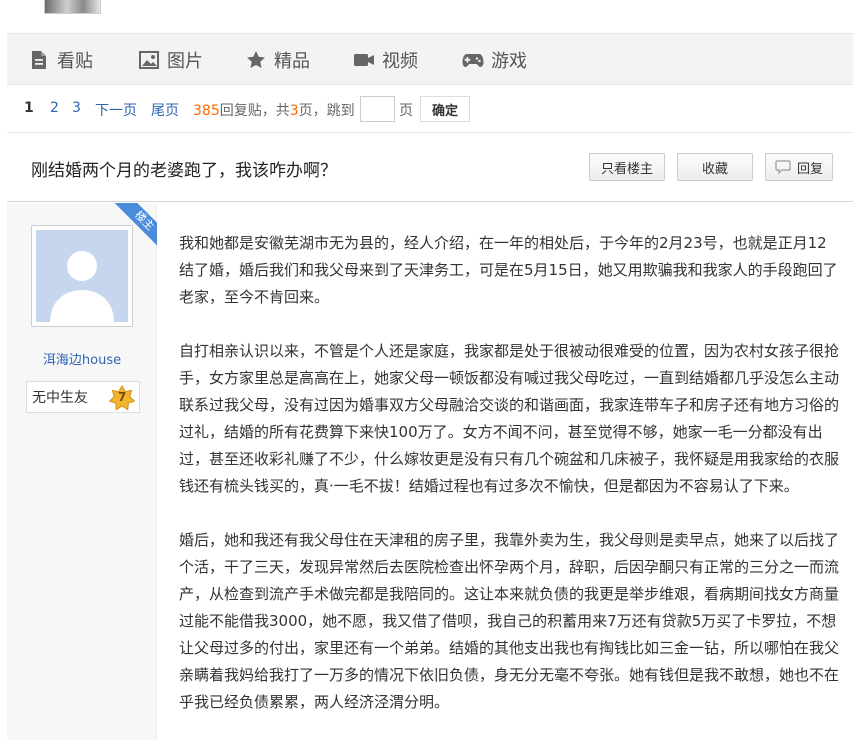  Describe the element at coordinates (364, 60) in the screenshot. I see `video-camera-icon` at that location.